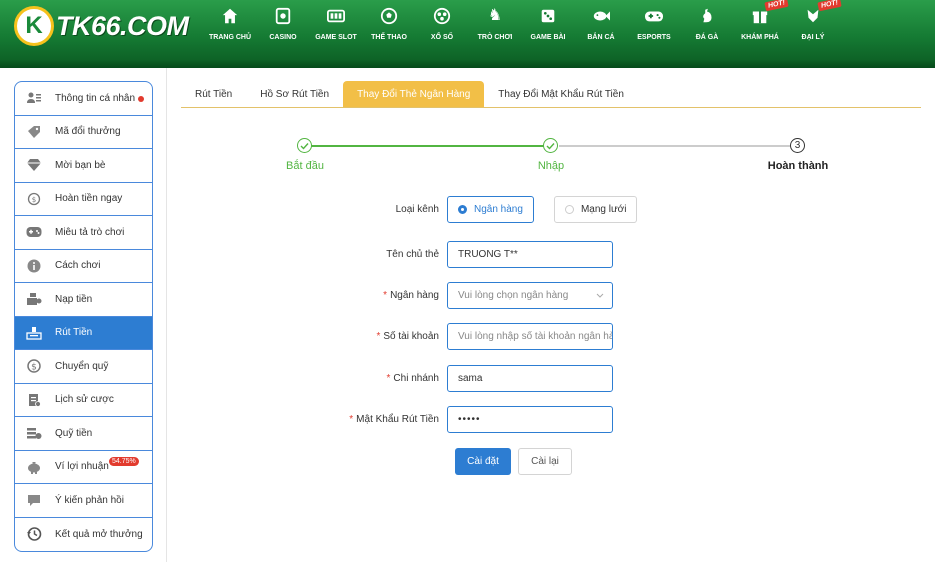 The height and width of the screenshot is (562, 935). I want to click on sidebar-item-feedback: Ý kiến phản hồi, so click(83, 501).